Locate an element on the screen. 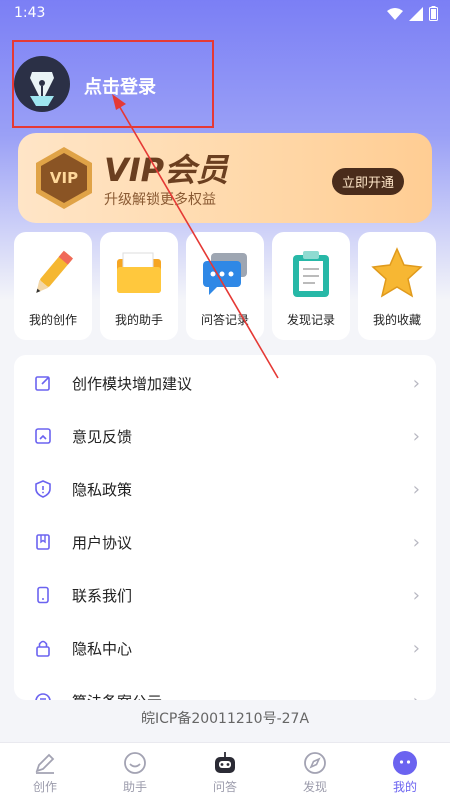 The height and width of the screenshot is (801, 450). feature-label: 问答记录 is located at coordinates (224, 320).